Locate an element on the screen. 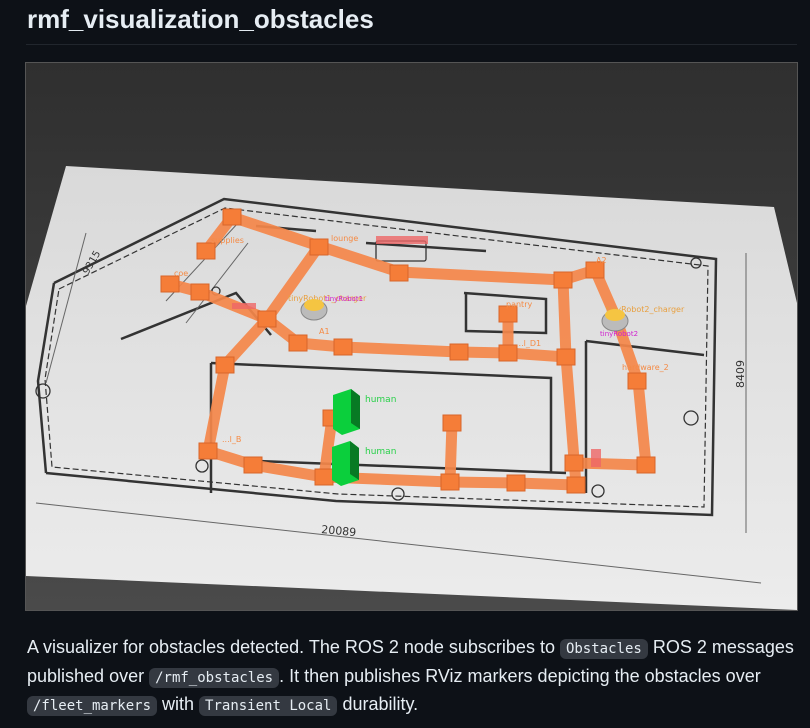 The image size is (810, 728). waypoint-label-a1: A1 is located at coordinates (324, 331).